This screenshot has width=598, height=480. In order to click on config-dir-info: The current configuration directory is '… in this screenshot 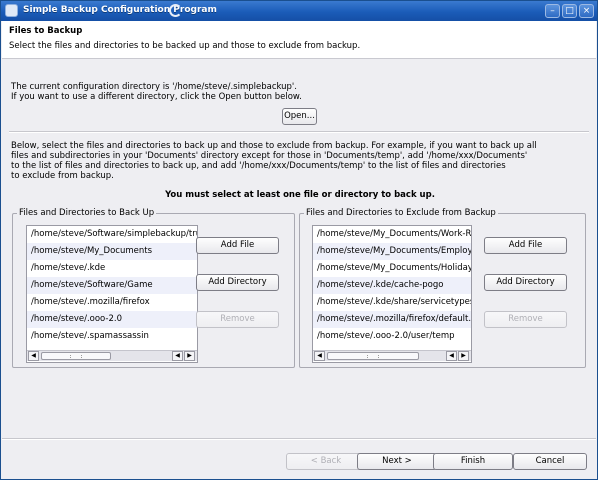, I will do `click(156, 92)`.